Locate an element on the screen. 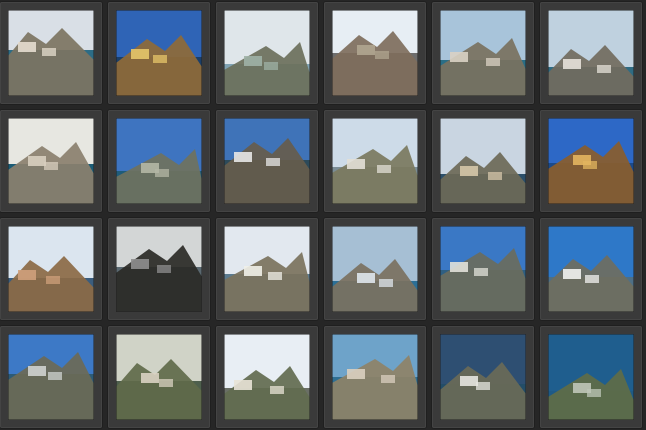 The width and height of the screenshot is (646, 430). hillside-bridge-thumbnail is located at coordinates (483, 269).